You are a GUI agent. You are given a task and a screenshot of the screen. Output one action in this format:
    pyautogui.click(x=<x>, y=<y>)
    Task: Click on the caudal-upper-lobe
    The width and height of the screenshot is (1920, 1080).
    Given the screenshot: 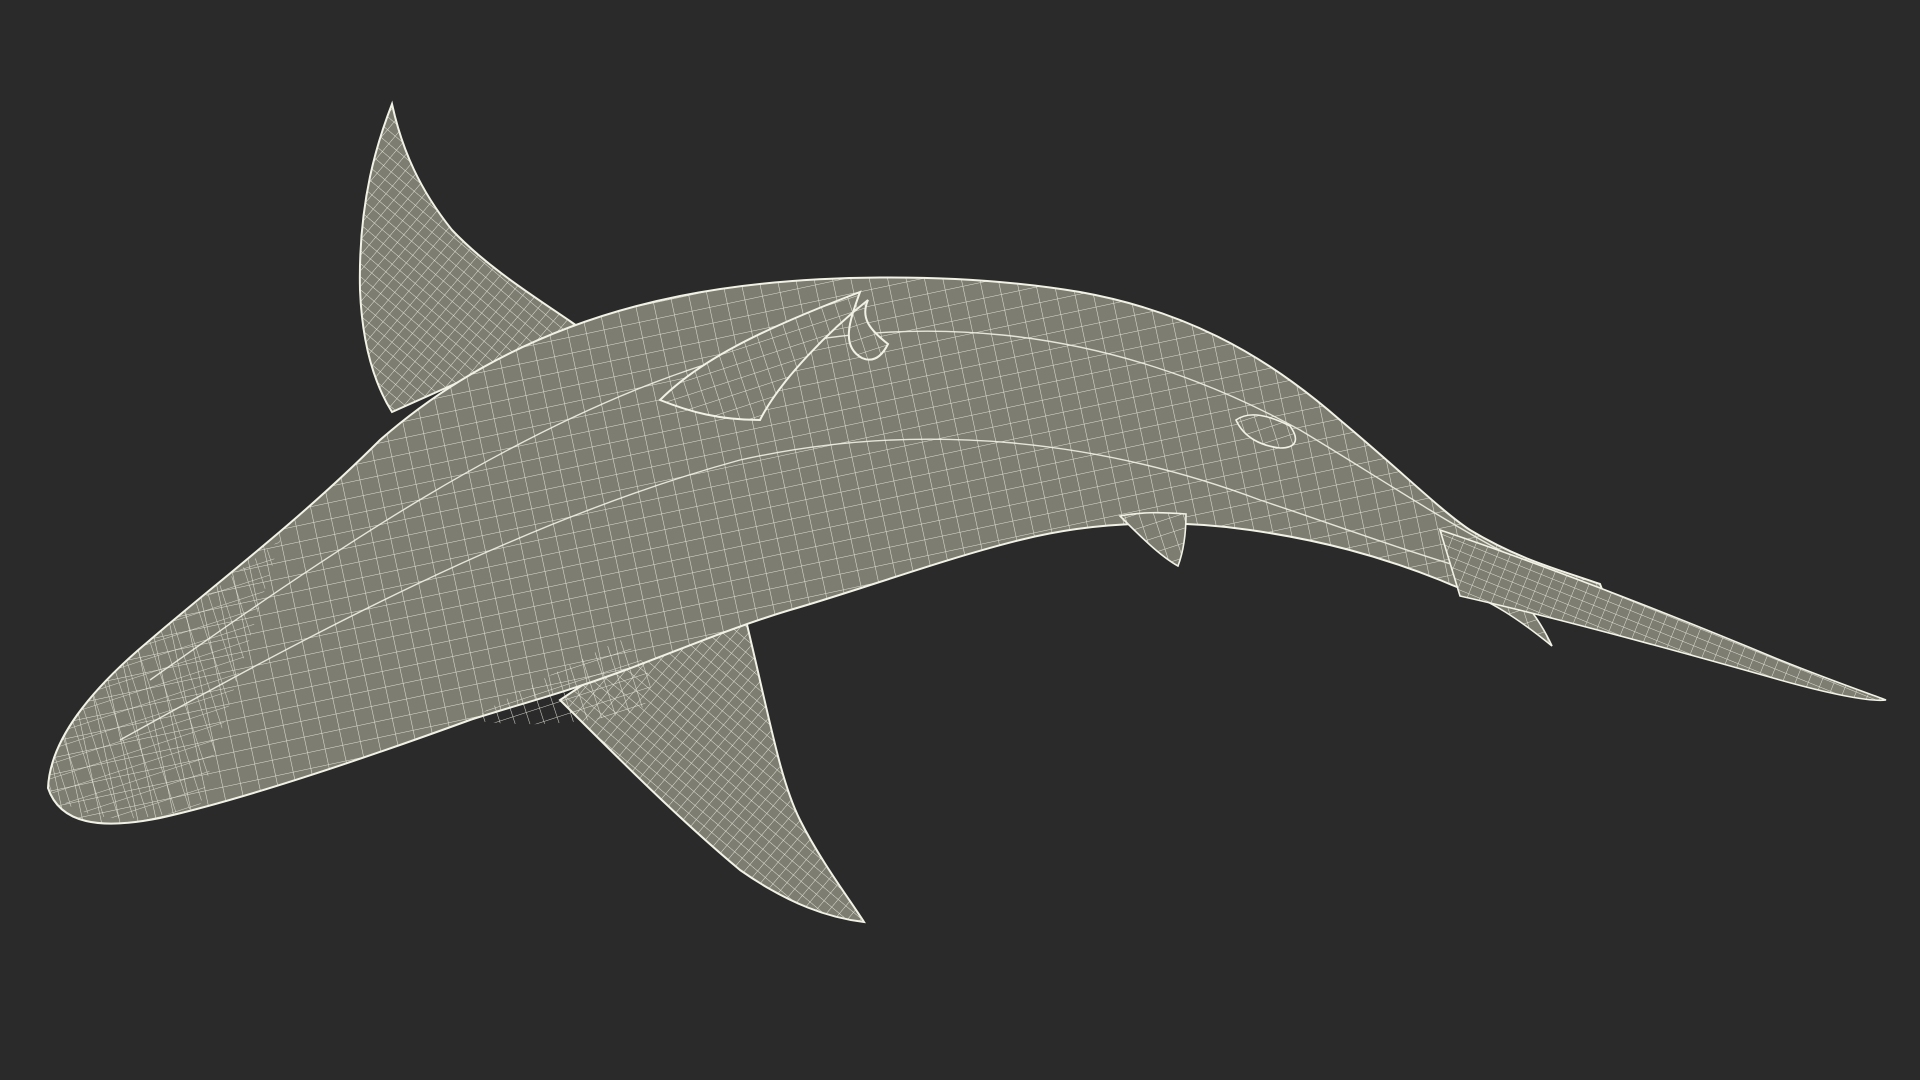 What is the action you would take?
    pyautogui.click(x=1662, y=615)
    